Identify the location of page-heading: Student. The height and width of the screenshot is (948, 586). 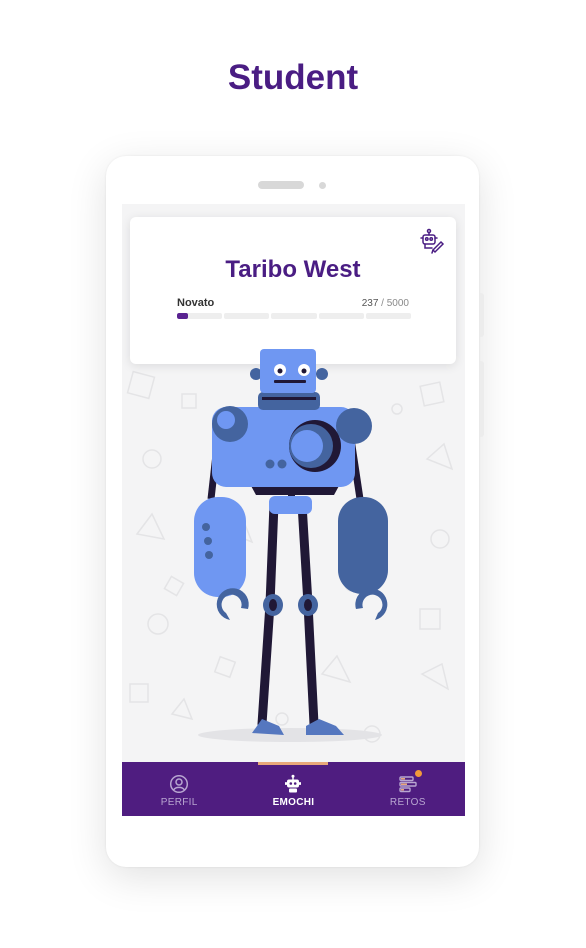
(293, 77).